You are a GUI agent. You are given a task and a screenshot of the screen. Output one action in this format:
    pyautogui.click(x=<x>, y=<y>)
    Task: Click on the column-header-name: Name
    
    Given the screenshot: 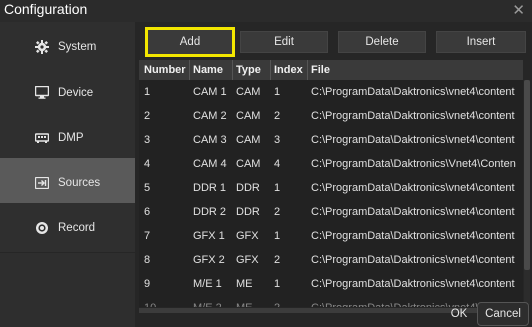 What is the action you would take?
    pyautogui.click(x=211, y=70)
    